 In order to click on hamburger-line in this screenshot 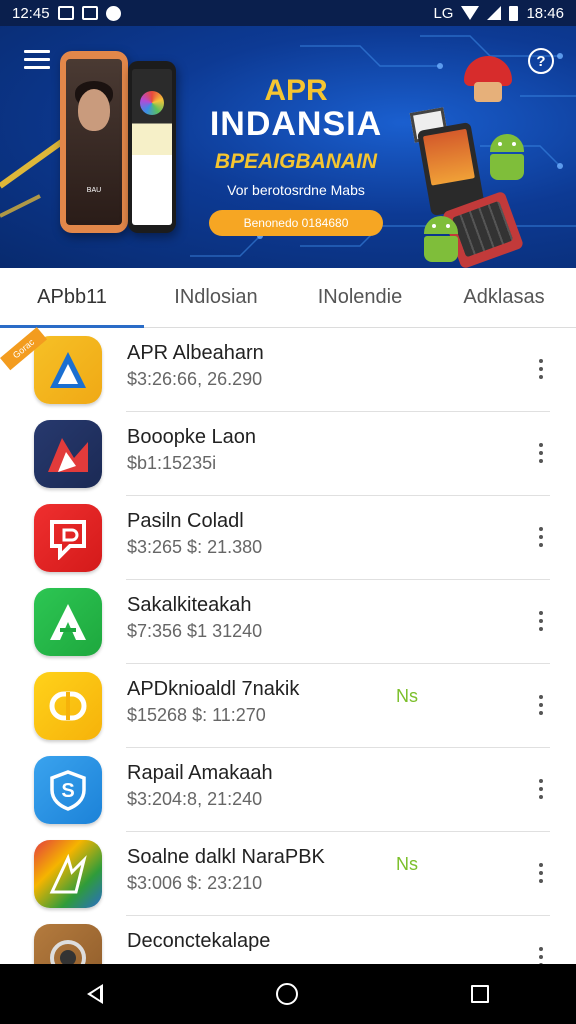, I will do `click(37, 59)`.